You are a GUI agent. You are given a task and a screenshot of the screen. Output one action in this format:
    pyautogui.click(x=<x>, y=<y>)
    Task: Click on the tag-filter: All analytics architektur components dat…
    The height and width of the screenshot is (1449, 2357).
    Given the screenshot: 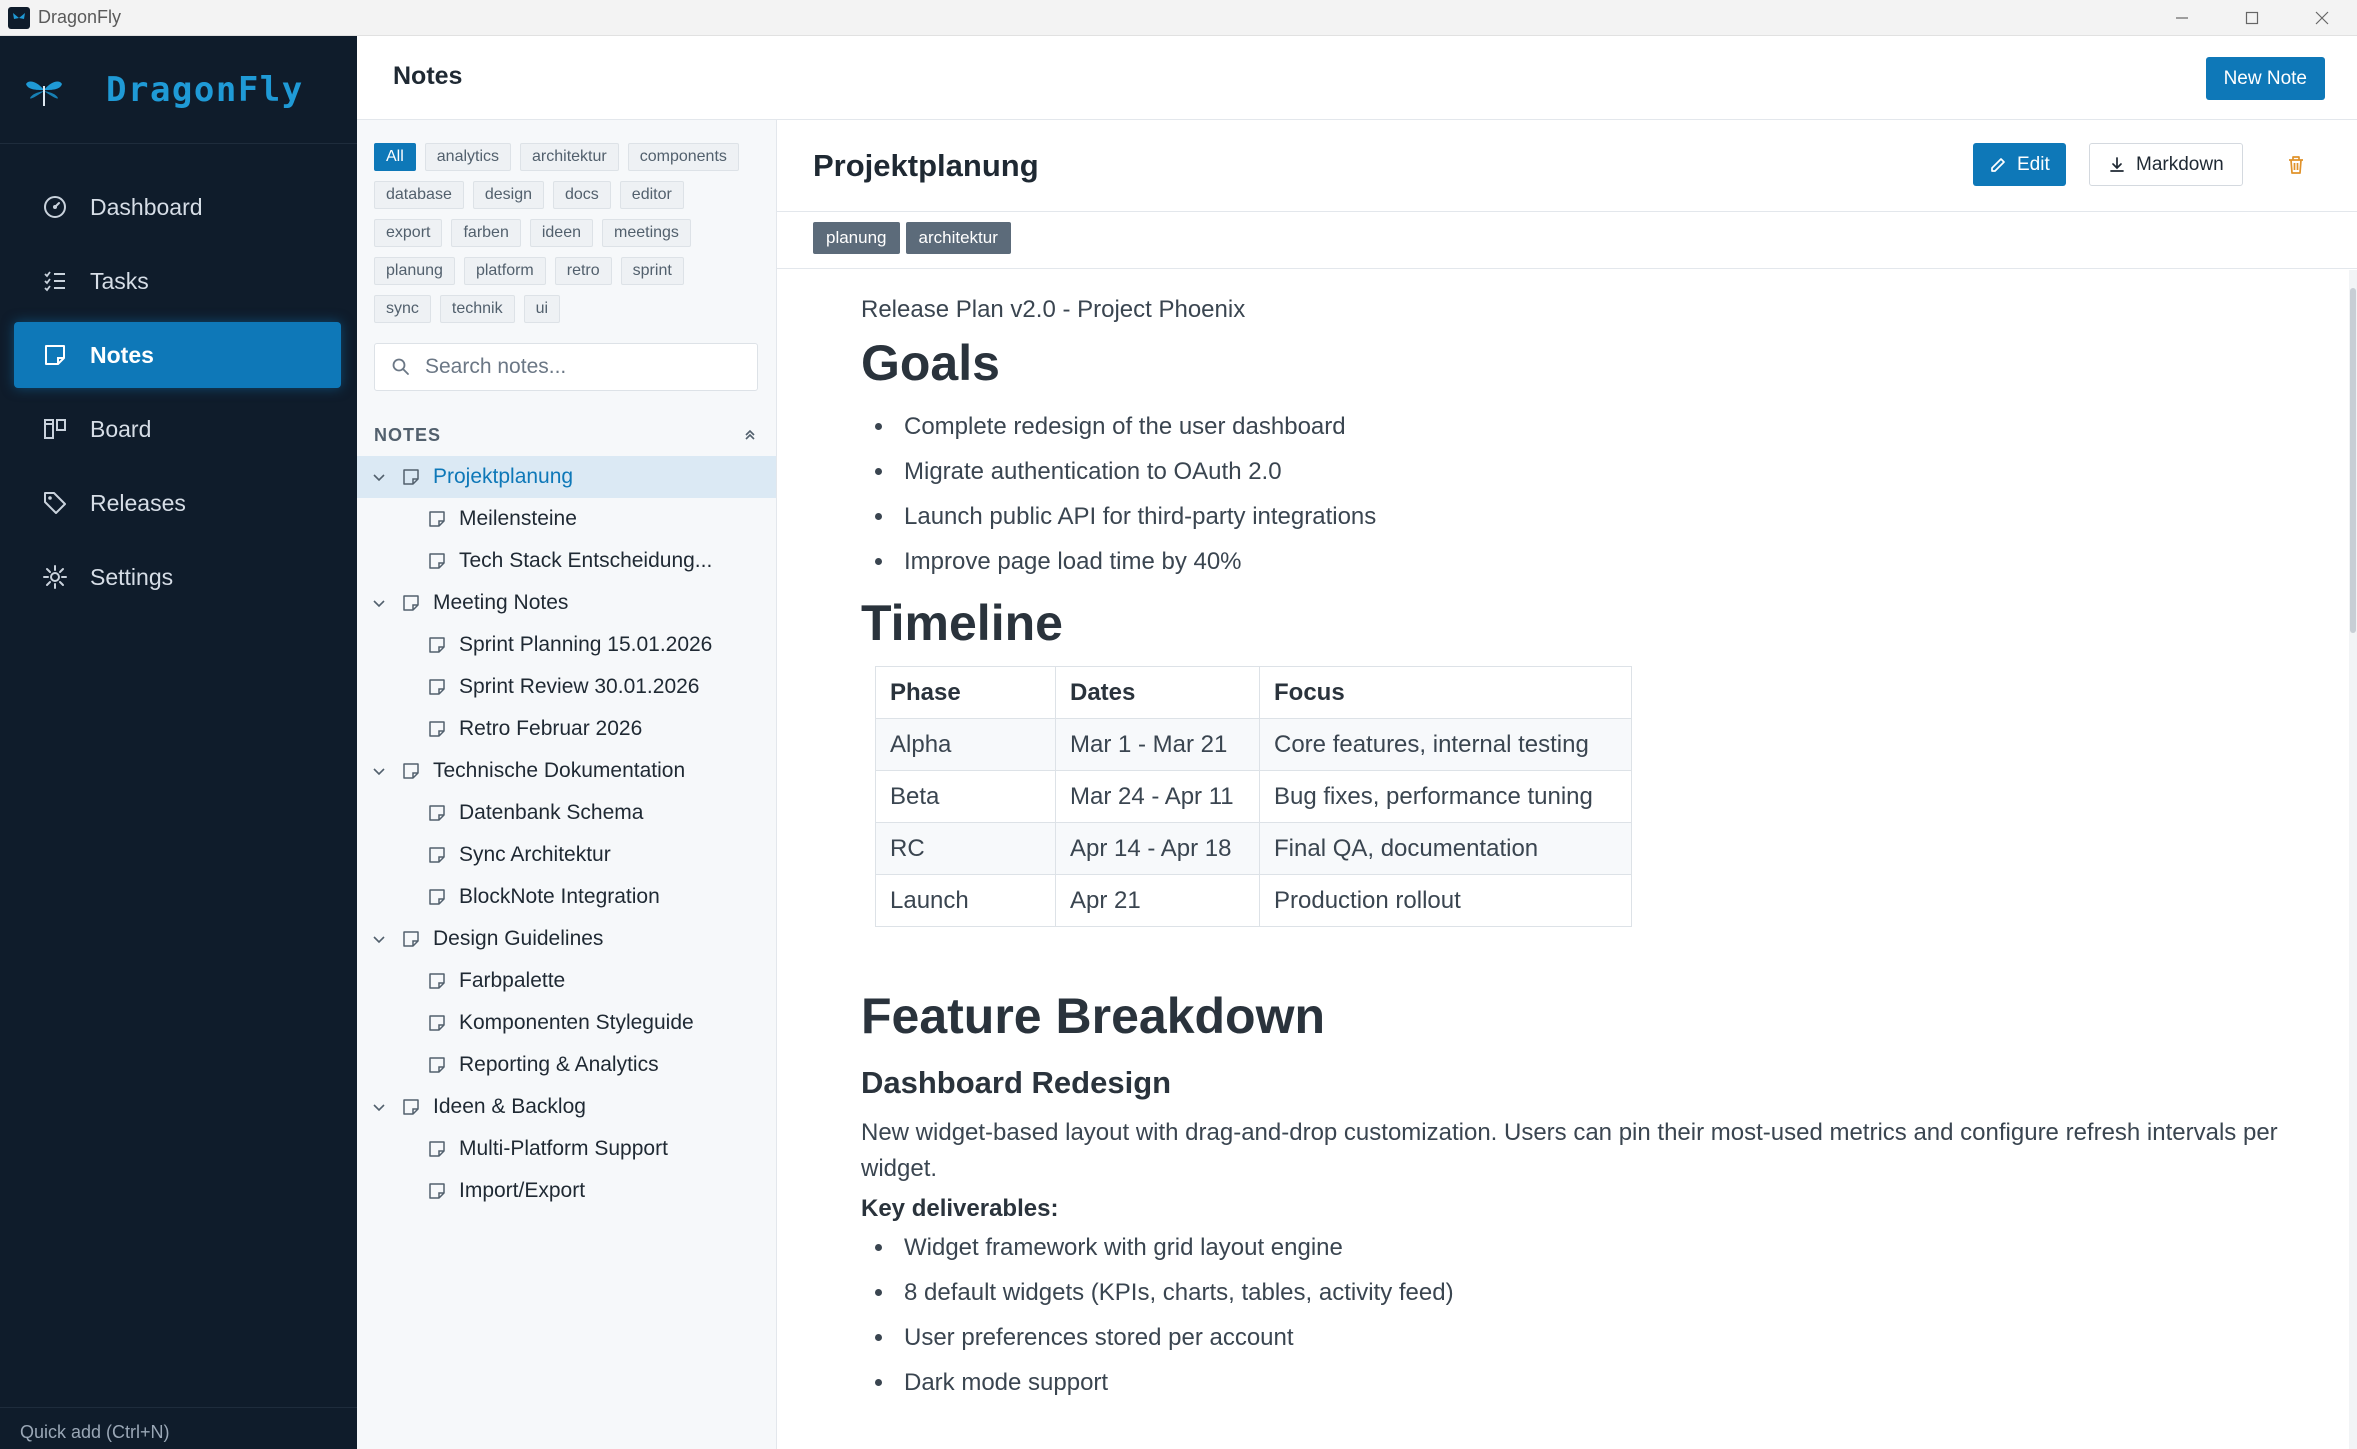 What is the action you would take?
    pyautogui.click(x=569, y=233)
    